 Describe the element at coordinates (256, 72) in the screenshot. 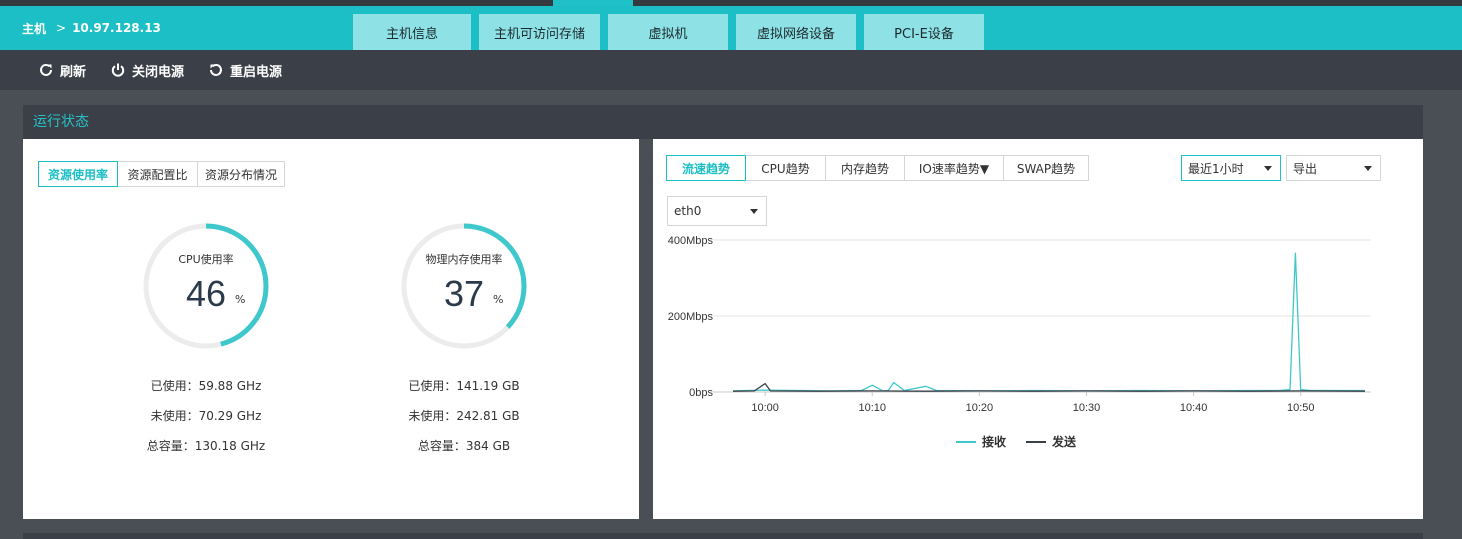

I see `restart-label: 重启电源` at that location.